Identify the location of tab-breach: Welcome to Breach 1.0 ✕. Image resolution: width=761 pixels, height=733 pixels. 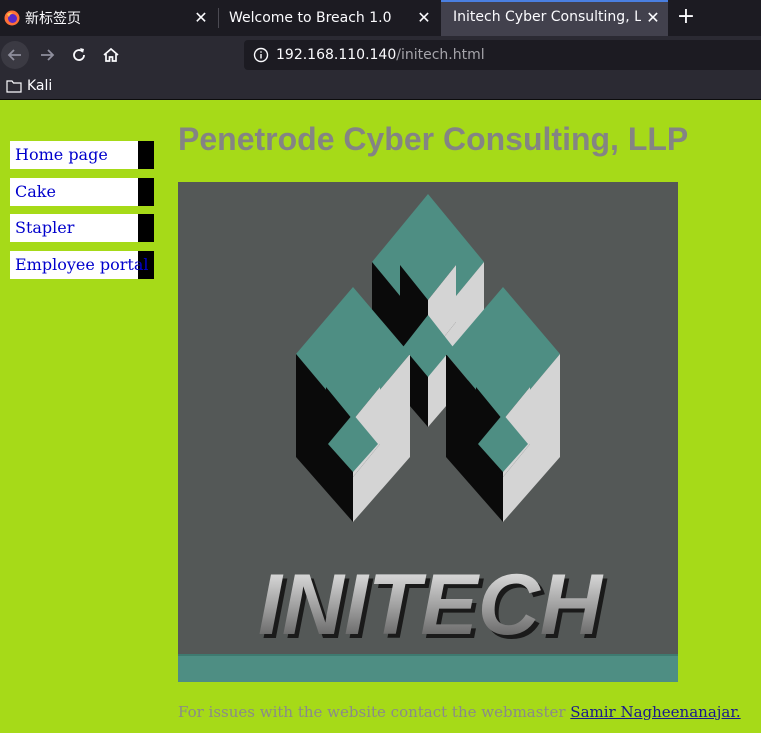
(329, 18).